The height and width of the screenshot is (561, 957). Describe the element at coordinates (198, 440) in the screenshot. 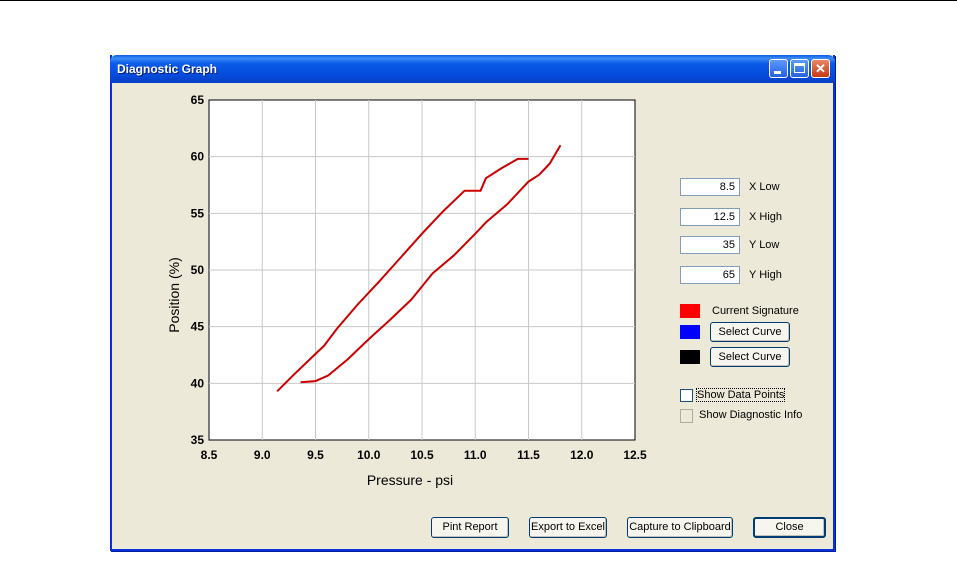

I see `y-tick-label: 35` at that location.